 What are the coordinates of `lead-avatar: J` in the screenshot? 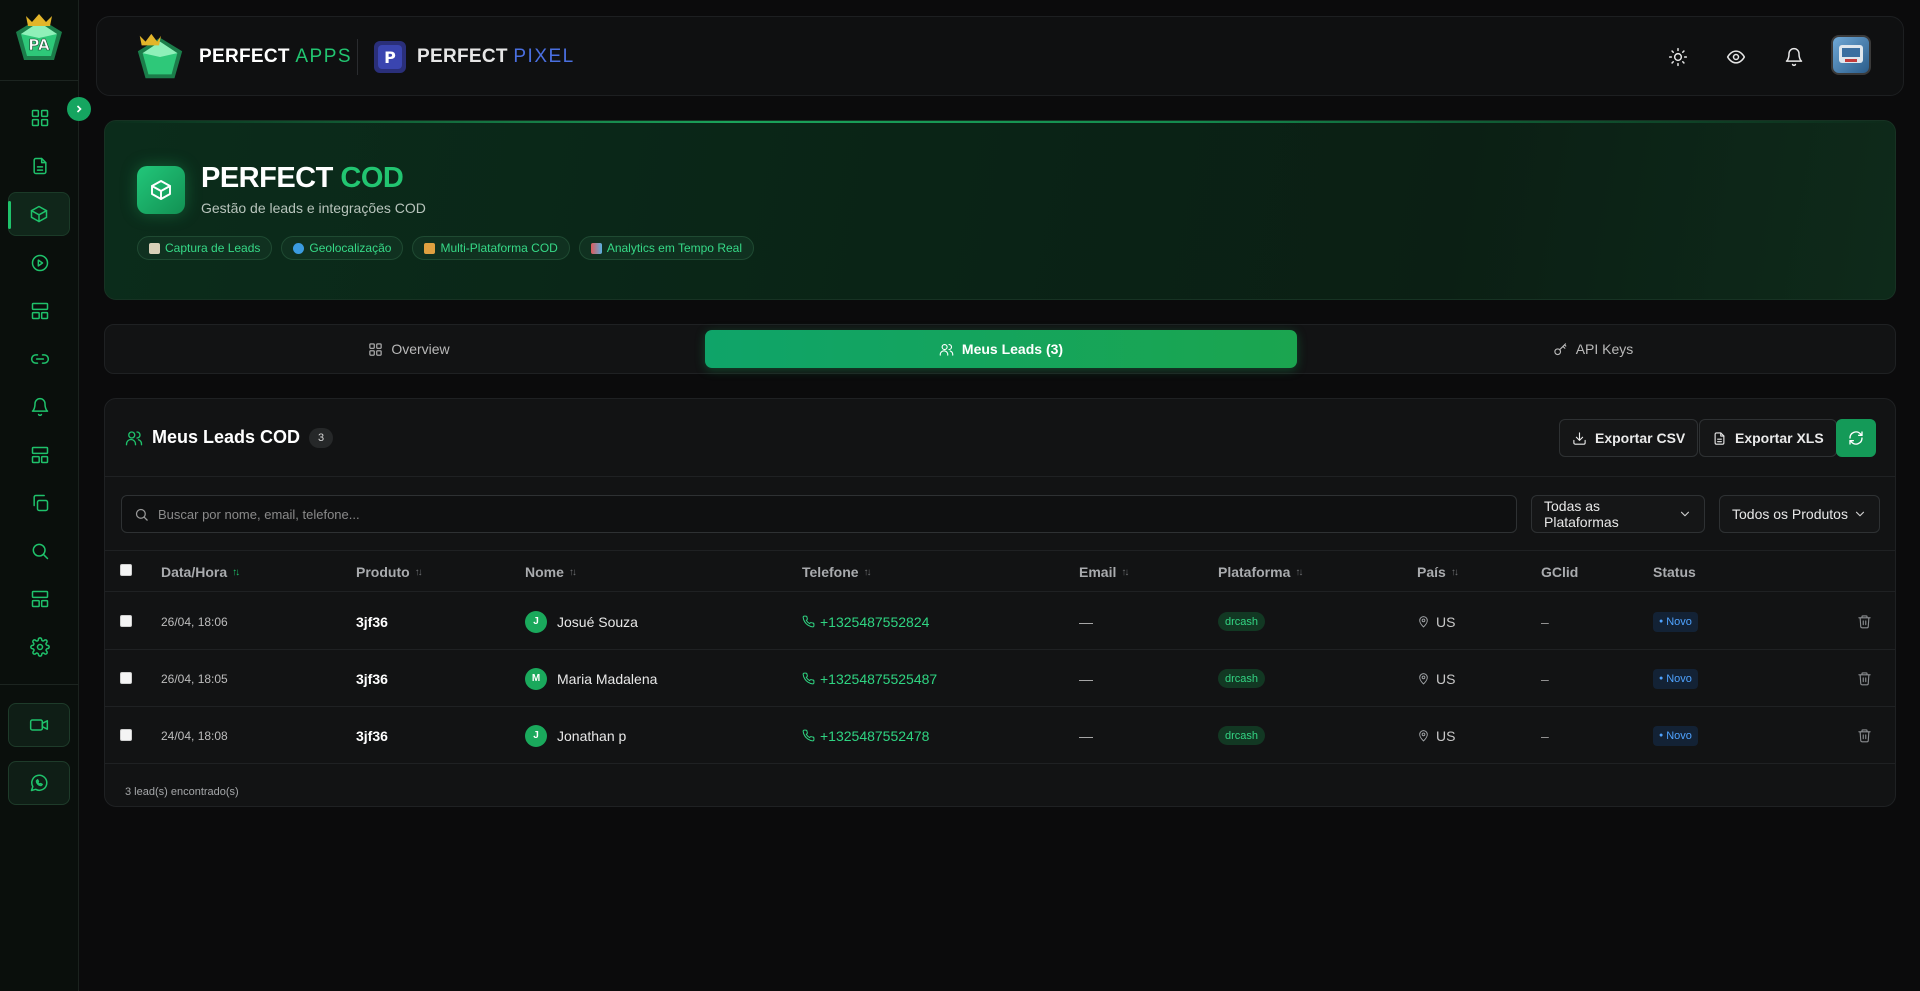 It's located at (536, 735).